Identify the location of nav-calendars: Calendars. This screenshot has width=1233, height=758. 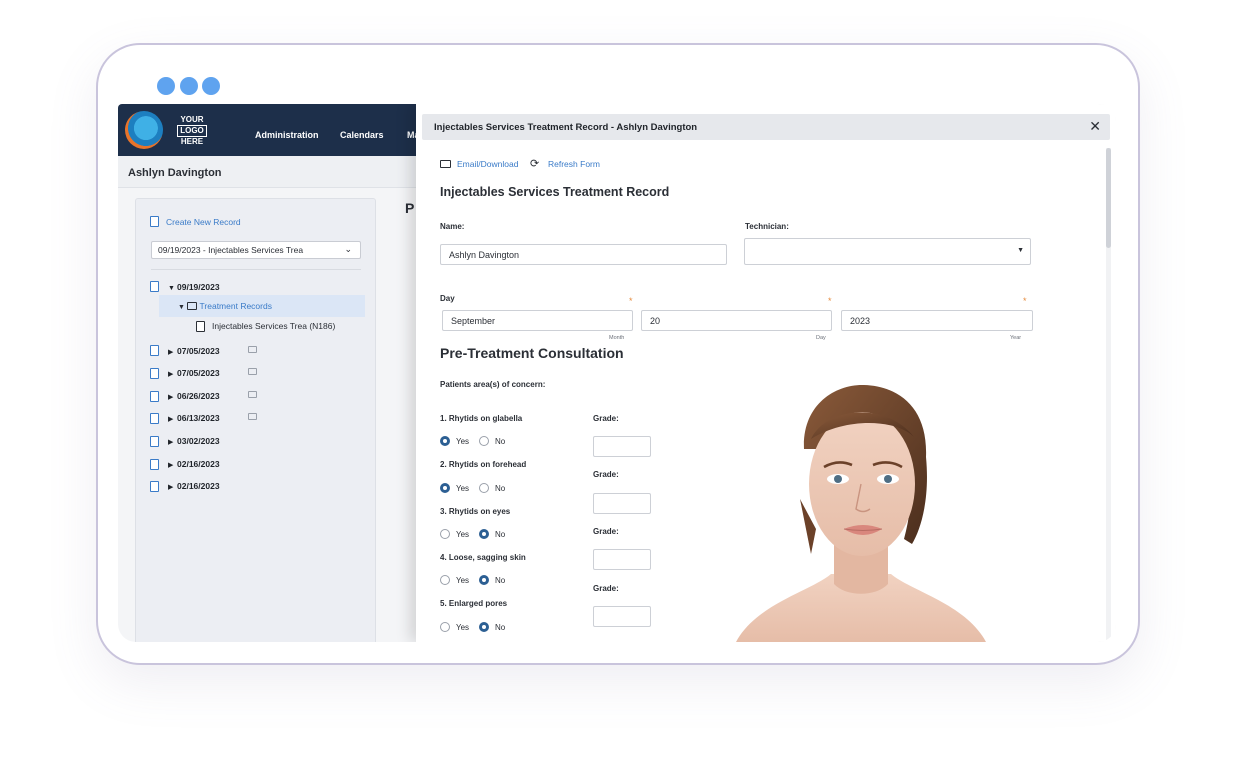
(362, 135).